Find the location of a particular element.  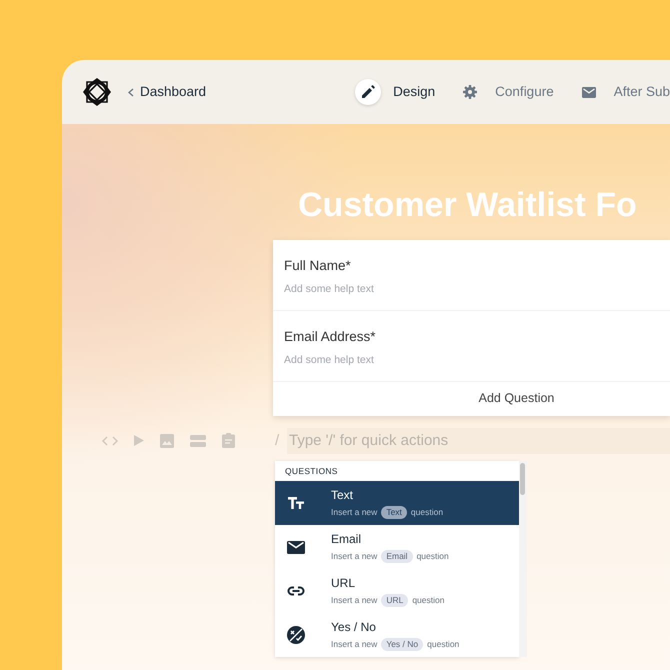

nav-tab: Configure is located at coordinates (505, 92).